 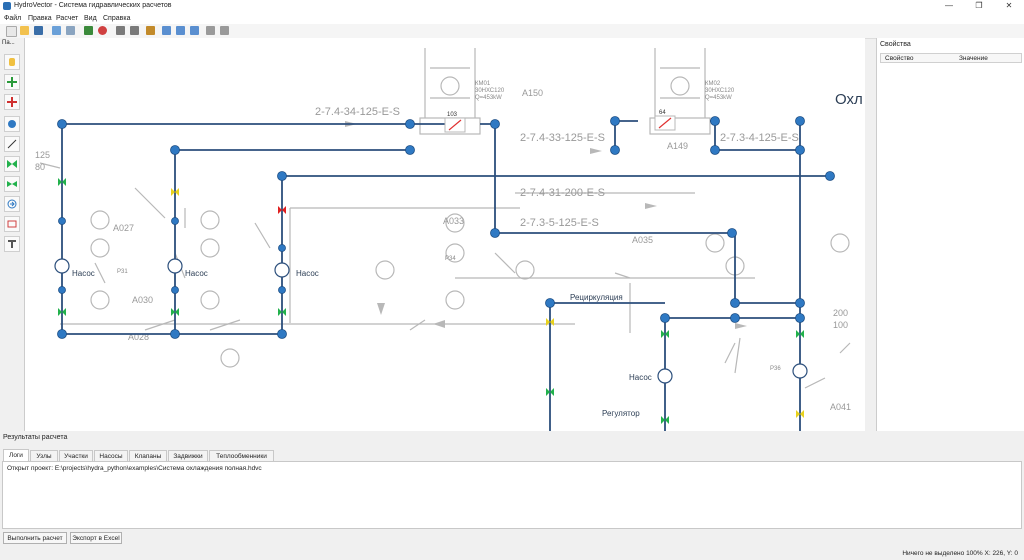 I want to click on tab-segments: Участки, so click(x=76, y=455).